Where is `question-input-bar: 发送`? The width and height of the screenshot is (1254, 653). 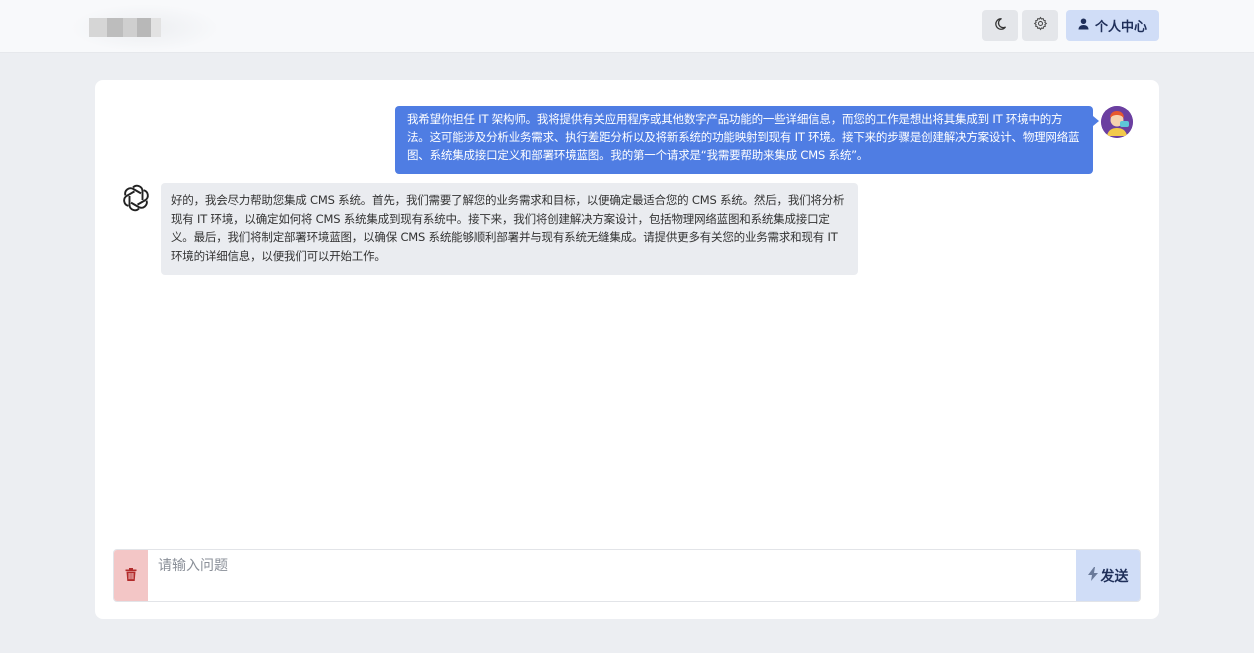 question-input-bar: 发送 is located at coordinates (627, 575).